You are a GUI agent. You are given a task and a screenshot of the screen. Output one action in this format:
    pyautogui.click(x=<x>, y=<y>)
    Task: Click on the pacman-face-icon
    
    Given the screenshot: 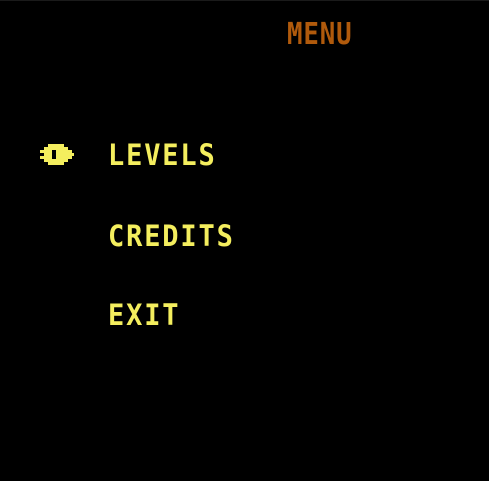 What is the action you would take?
    pyautogui.click(x=57, y=154)
    